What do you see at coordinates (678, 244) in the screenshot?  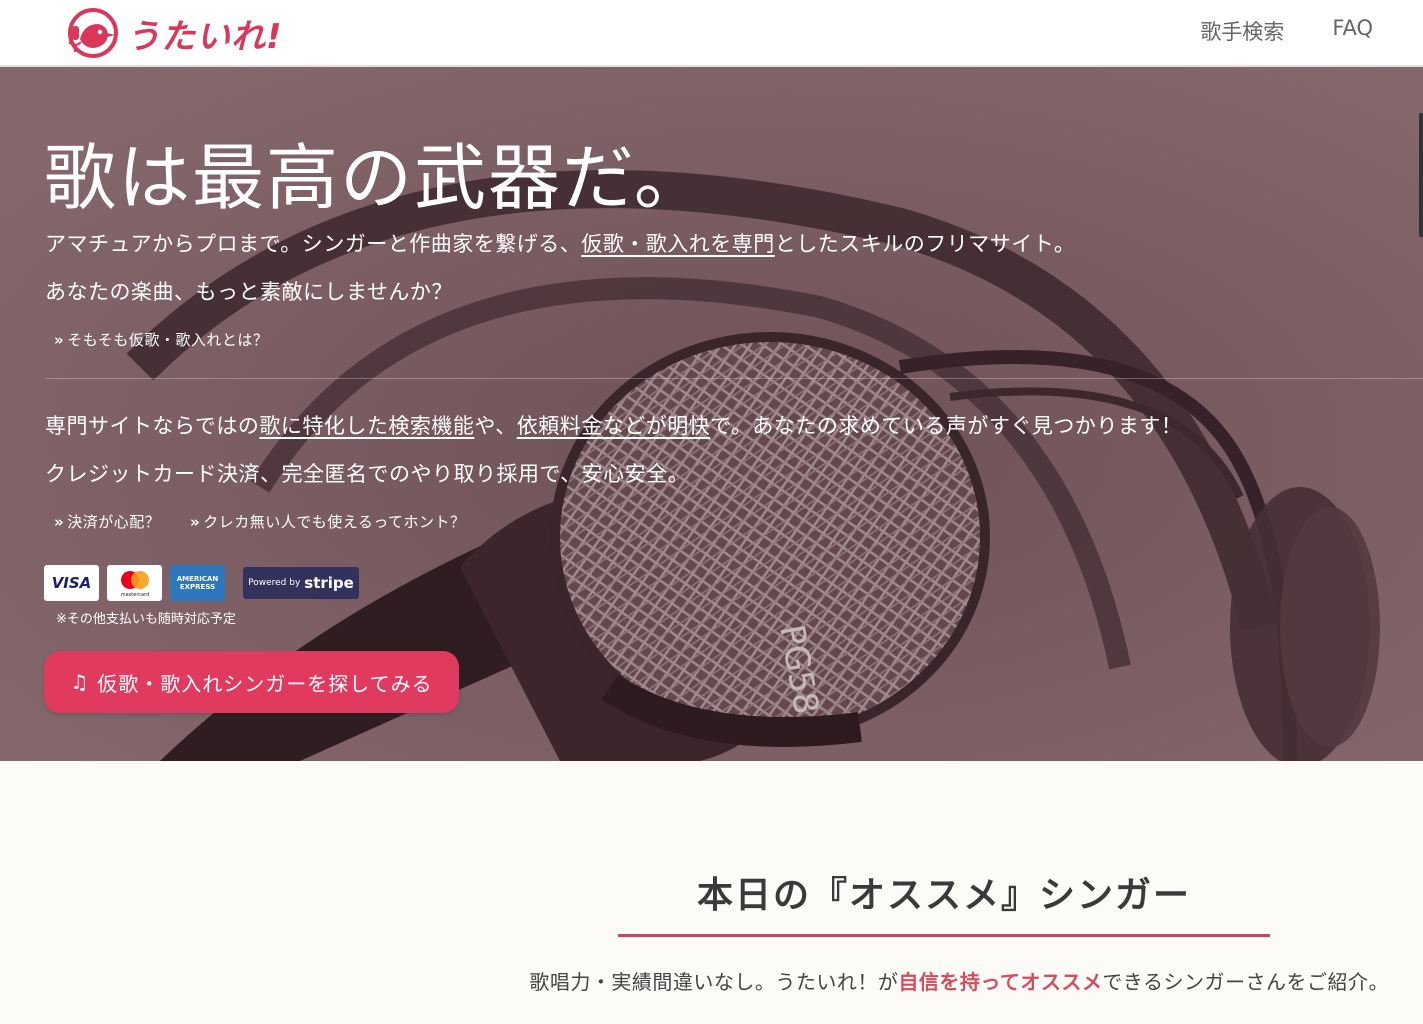 I see `karauta-specialty-link: 仮歌・歌入れを専門` at bounding box center [678, 244].